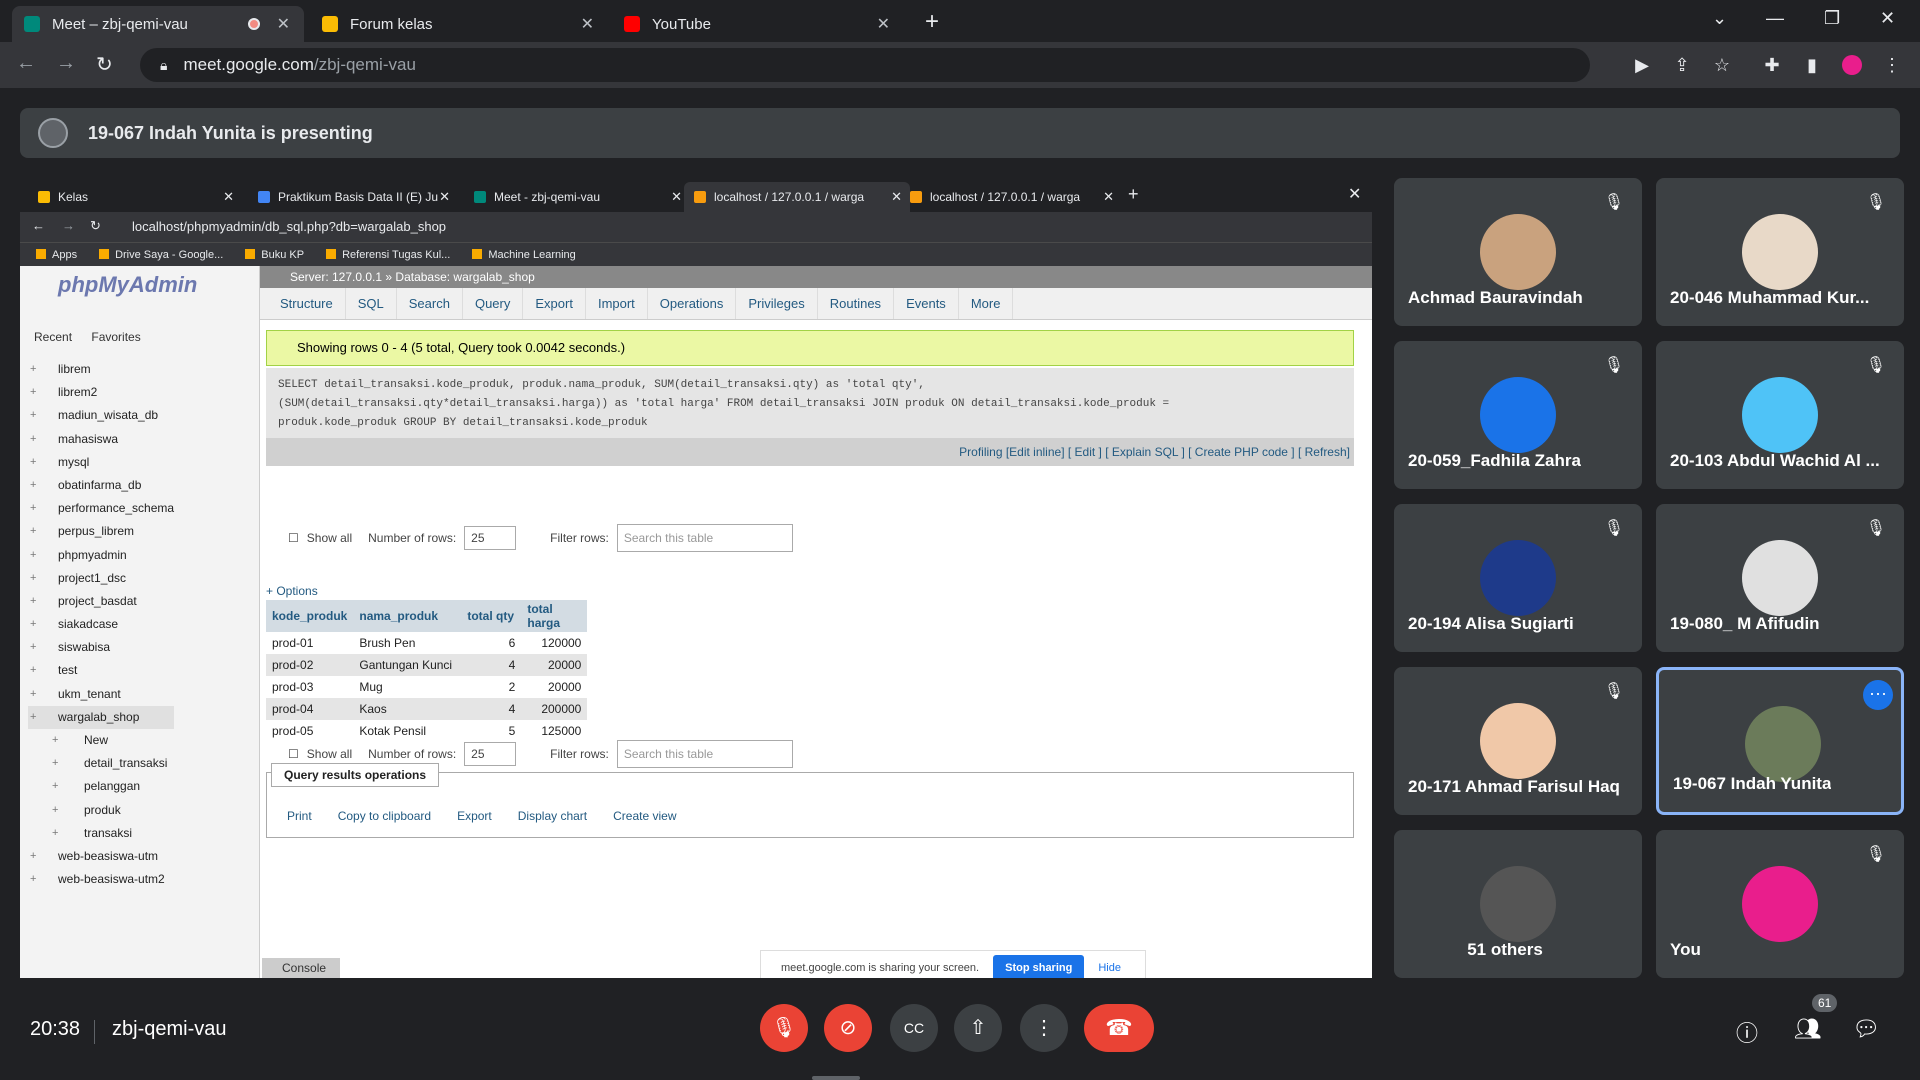 Image resolution: width=1920 pixels, height=1080 pixels. What do you see at coordinates (986, 303) in the screenshot?
I see `menu-tab: More` at bounding box center [986, 303].